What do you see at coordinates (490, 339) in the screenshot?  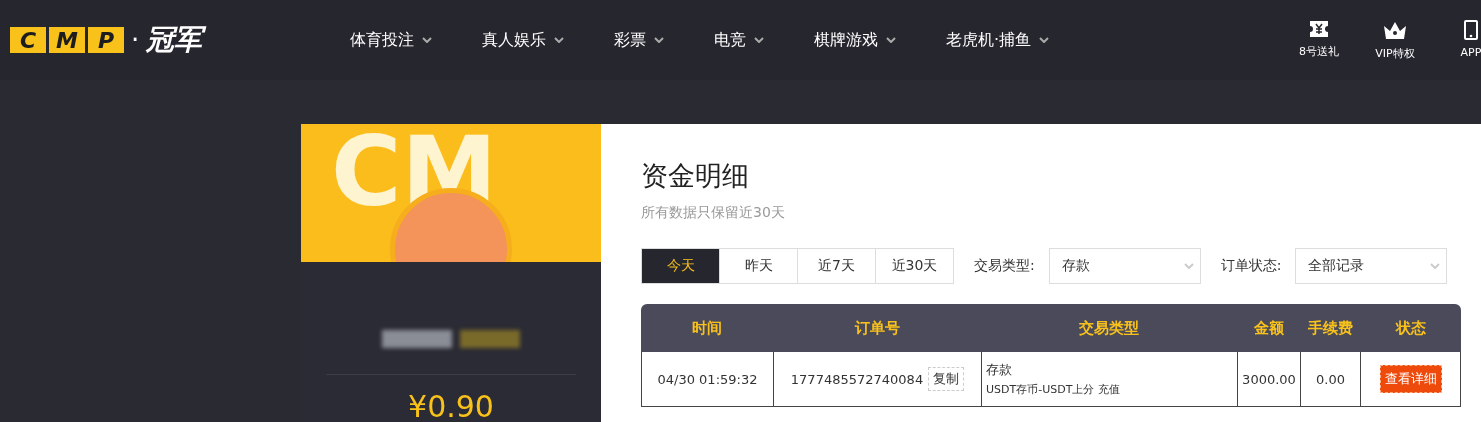 I see `blurred-badge` at bounding box center [490, 339].